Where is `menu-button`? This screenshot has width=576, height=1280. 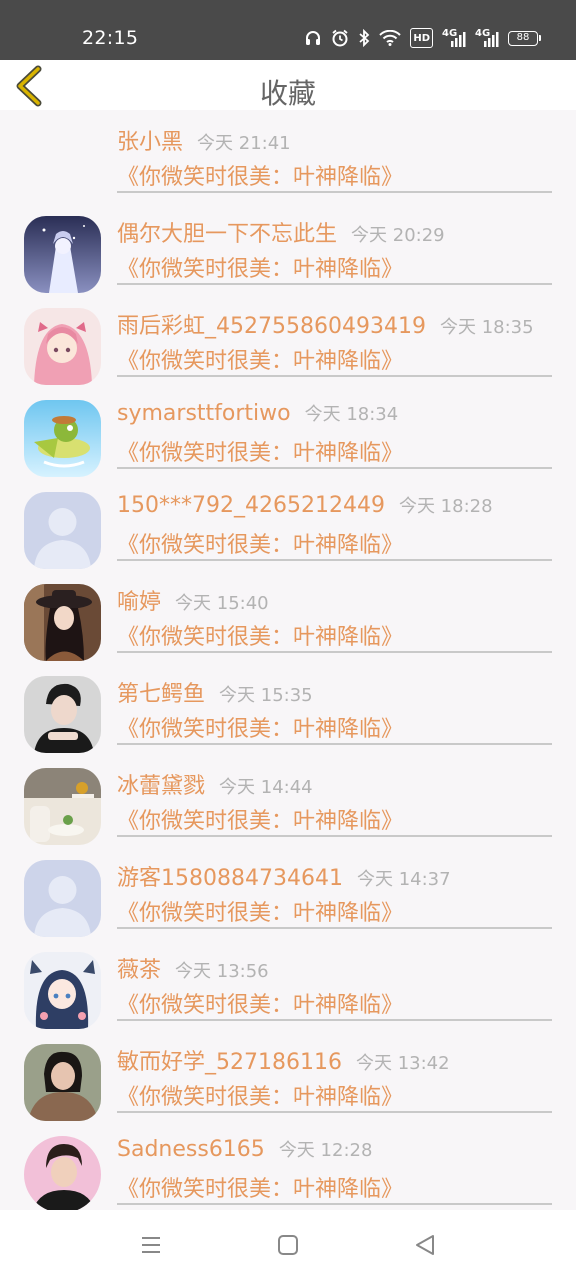 menu-button is located at coordinates (151, 1245).